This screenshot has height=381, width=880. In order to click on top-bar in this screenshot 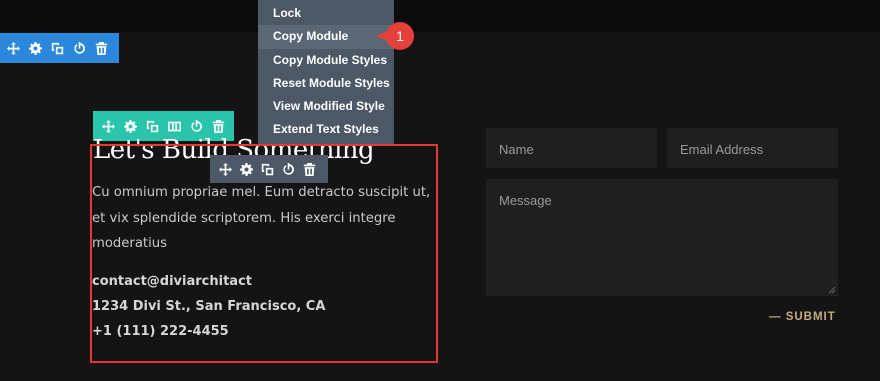, I will do `click(440, 16)`.